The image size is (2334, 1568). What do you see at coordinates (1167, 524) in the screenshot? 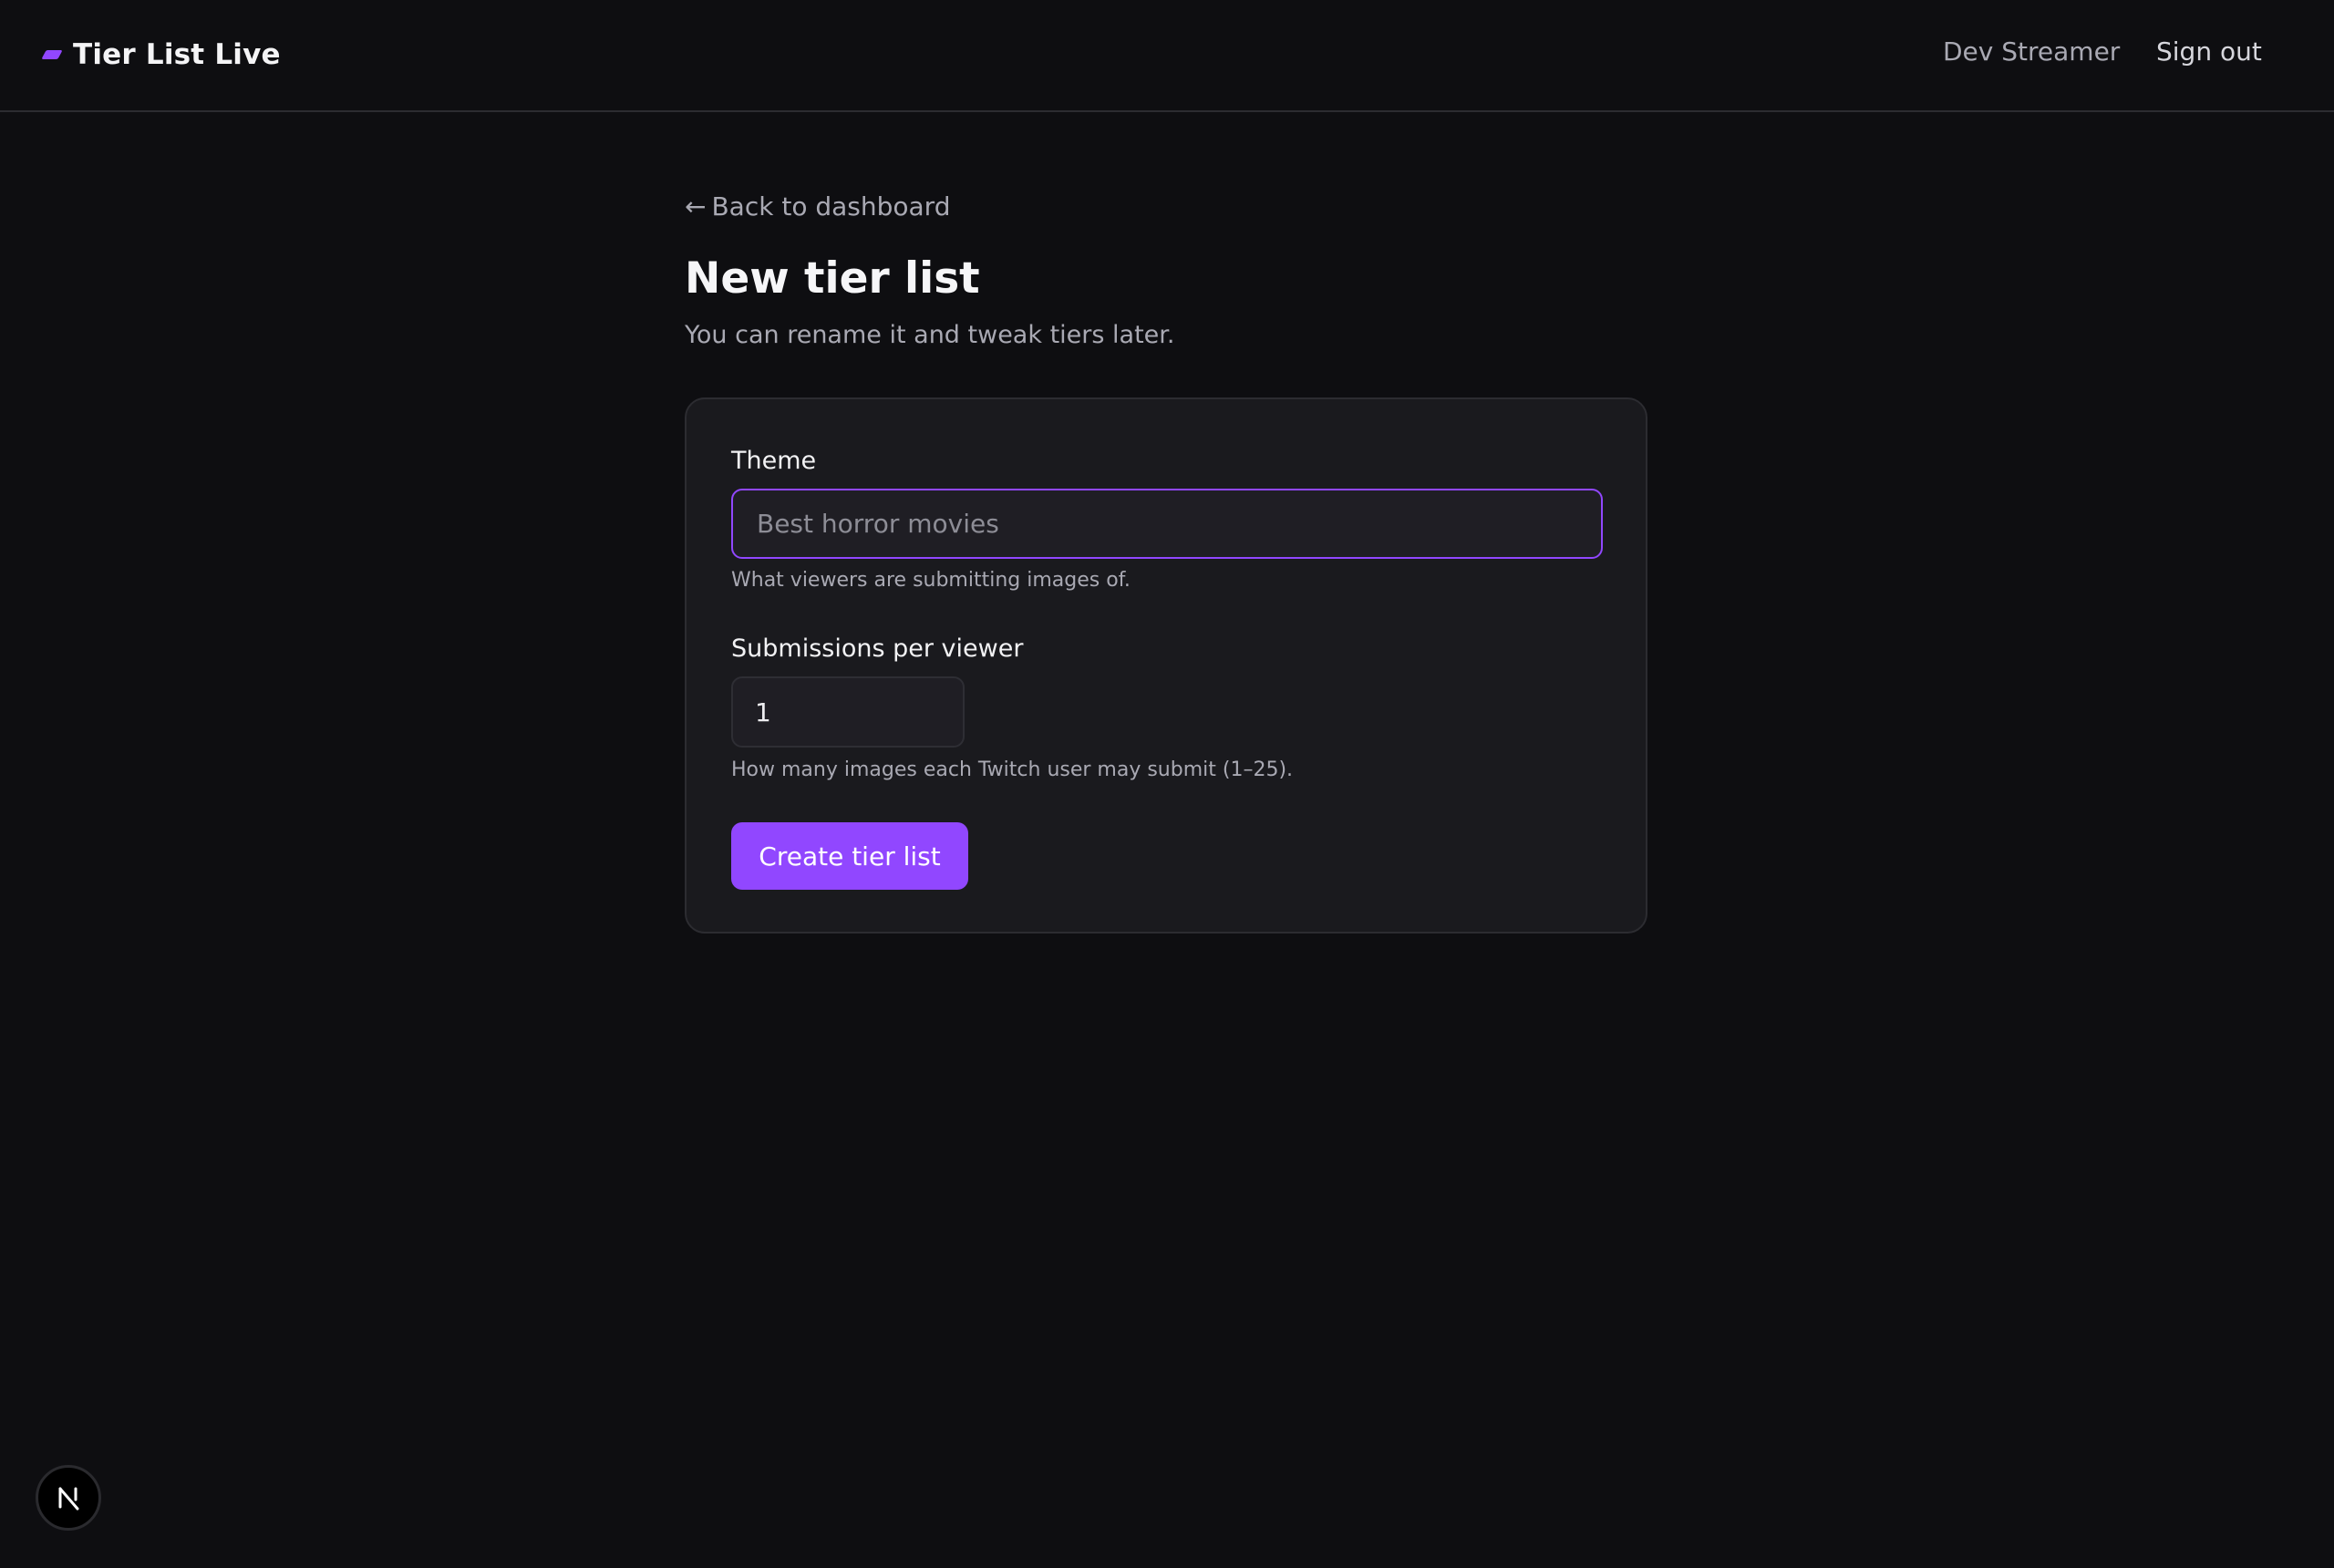
I see `theme-input` at bounding box center [1167, 524].